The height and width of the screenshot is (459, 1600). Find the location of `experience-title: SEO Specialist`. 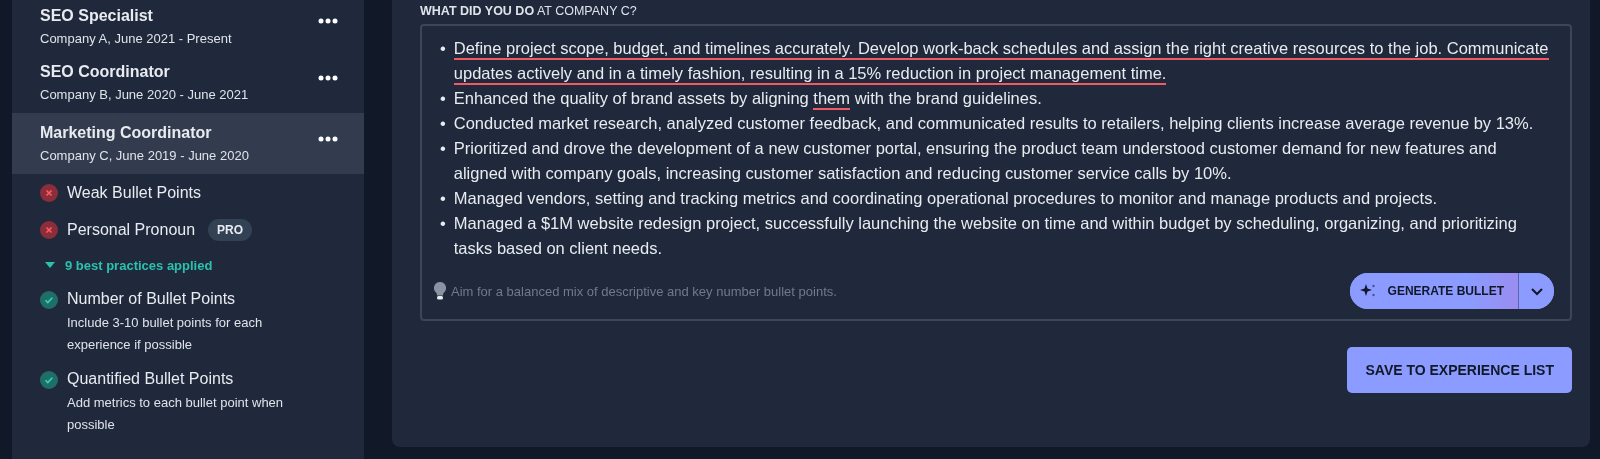

experience-title: SEO Specialist is located at coordinates (97, 15).